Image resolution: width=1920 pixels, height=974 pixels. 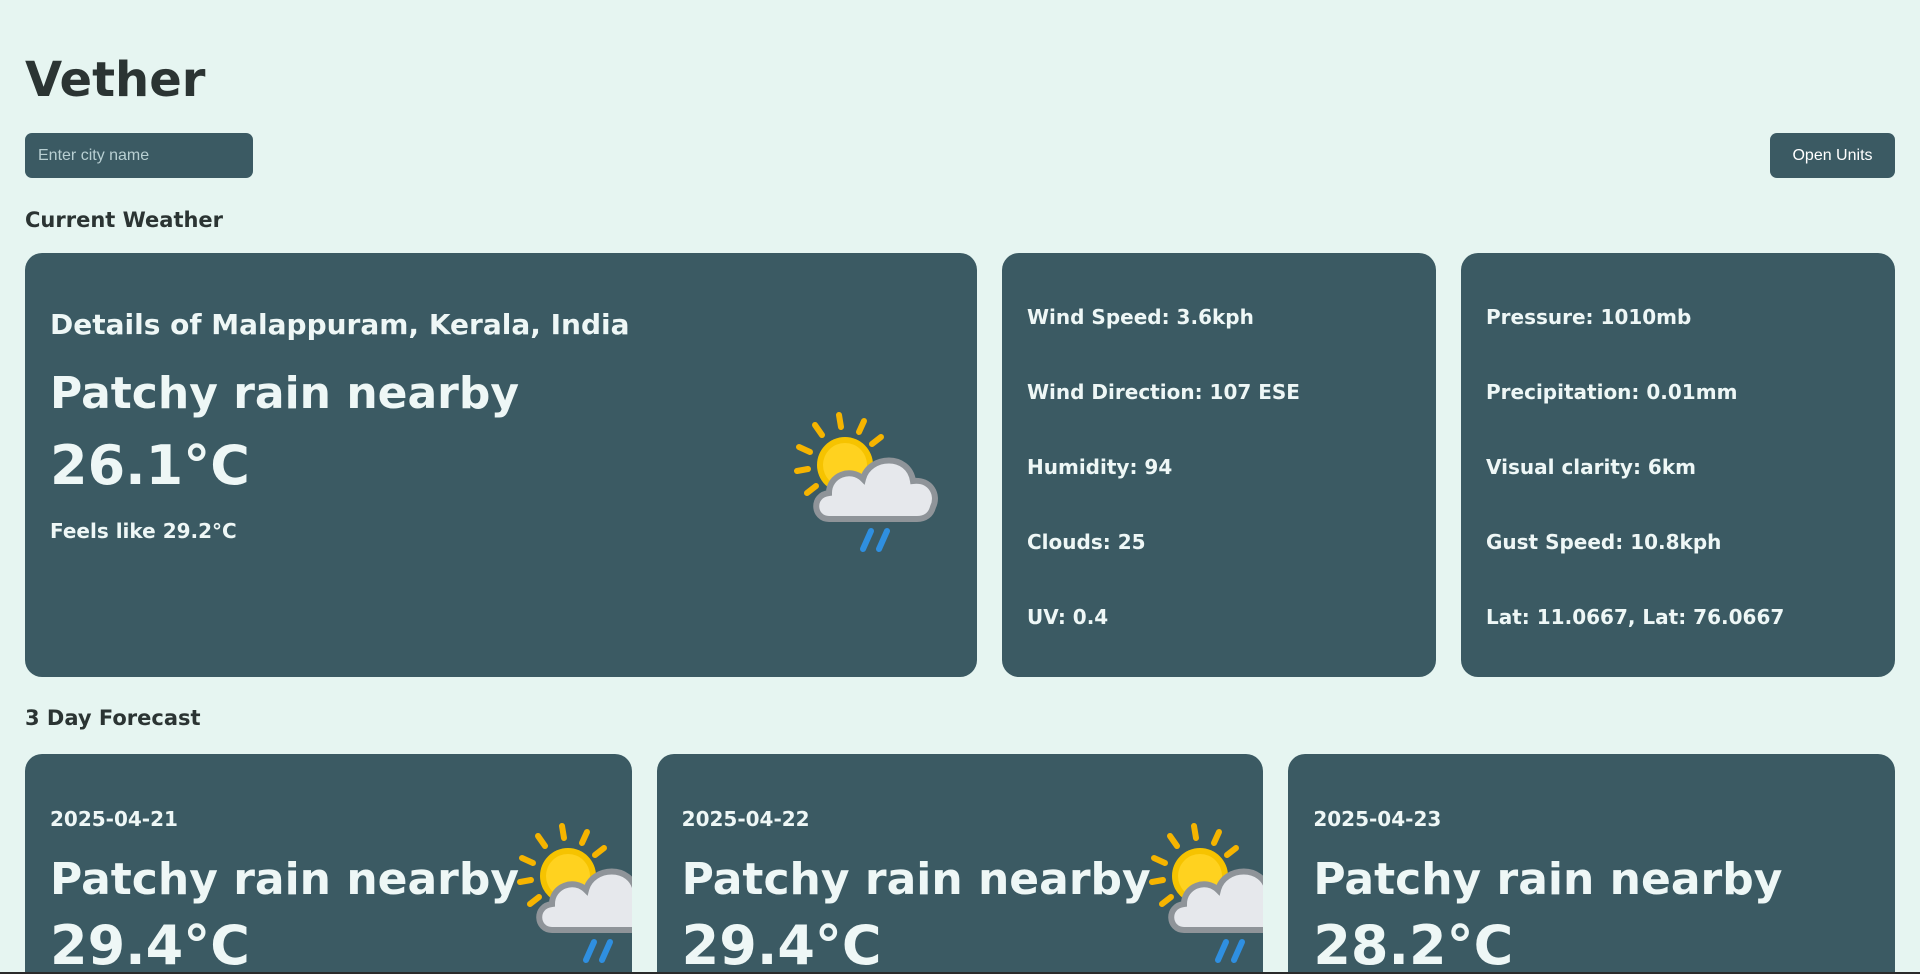 What do you see at coordinates (1377, 819) in the screenshot?
I see `forecast-date: 2025-04-23` at bounding box center [1377, 819].